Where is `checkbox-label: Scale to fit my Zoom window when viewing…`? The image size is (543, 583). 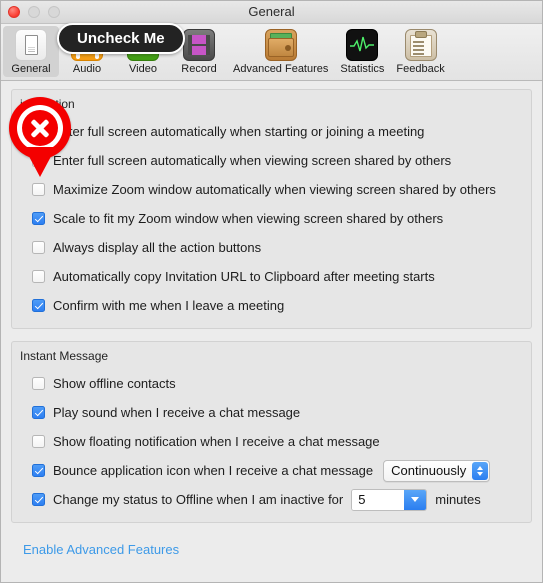
checkbox-label: Scale to fit my Zoom window when viewing… is located at coordinates (248, 218).